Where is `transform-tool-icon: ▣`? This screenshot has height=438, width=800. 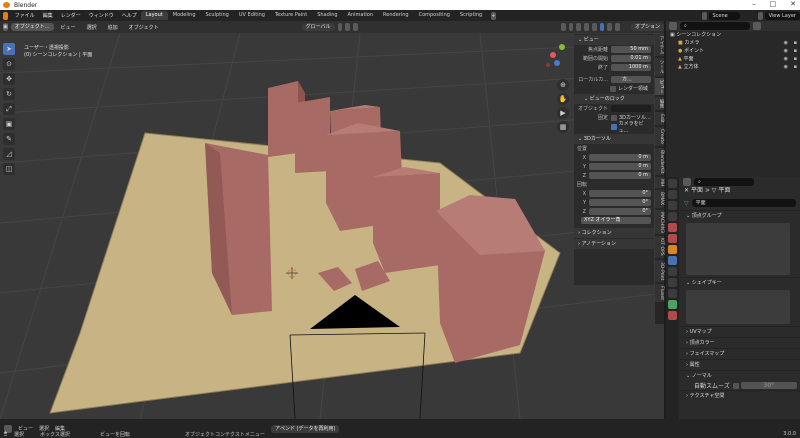 transform-tool-icon: ▣ is located at coordinates (9, 124).